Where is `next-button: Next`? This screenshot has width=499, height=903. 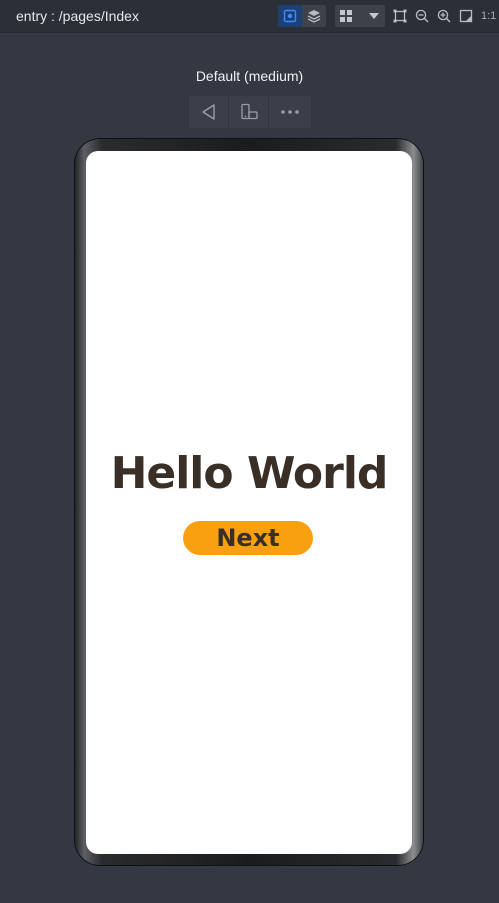 next-button: Next is located at coordinates (248, 538).